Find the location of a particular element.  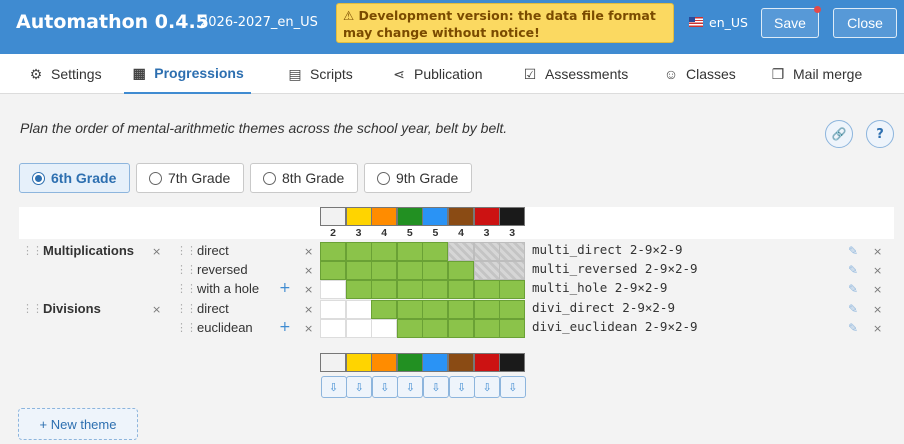

save-button: Save is located at coordinates (791, 22).